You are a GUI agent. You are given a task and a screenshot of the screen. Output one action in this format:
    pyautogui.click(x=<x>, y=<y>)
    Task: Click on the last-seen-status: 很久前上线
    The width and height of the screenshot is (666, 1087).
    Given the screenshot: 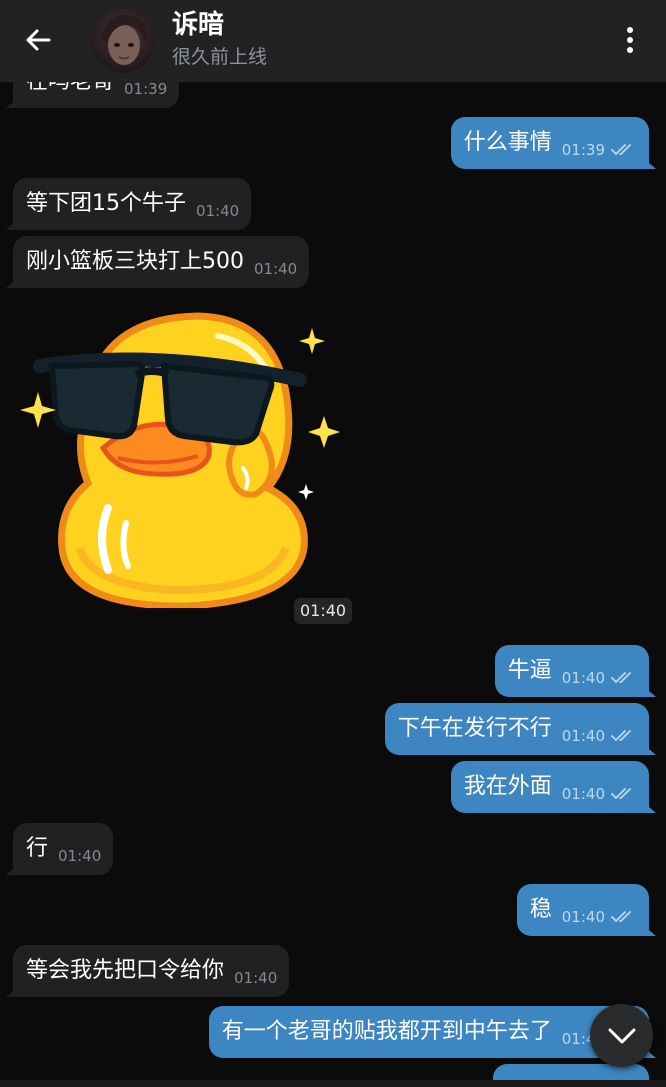 What is the action you would take?
    pyautogui.click(x=220, y=57)
    